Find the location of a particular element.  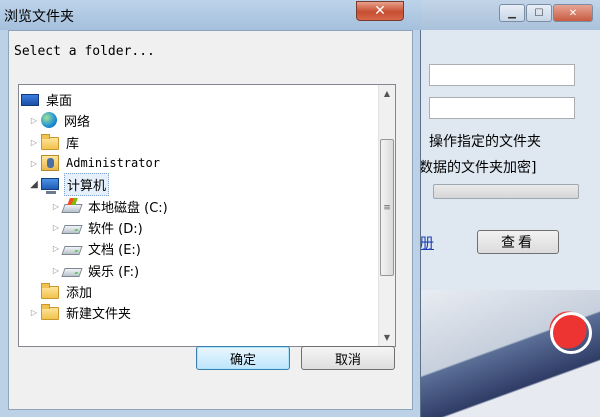

tree-item-desktop: 桌面 is located at coordinates (47, 99).